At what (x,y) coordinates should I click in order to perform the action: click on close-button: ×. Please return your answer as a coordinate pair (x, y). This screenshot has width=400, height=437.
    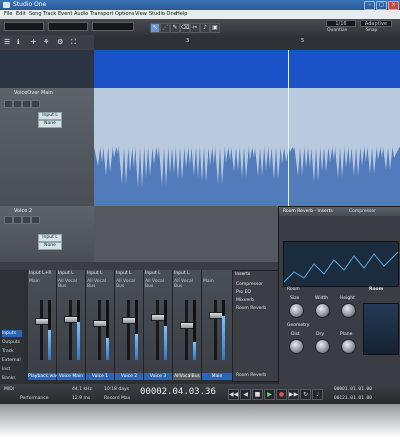
    Looking at the image, I should click on (393, 5).